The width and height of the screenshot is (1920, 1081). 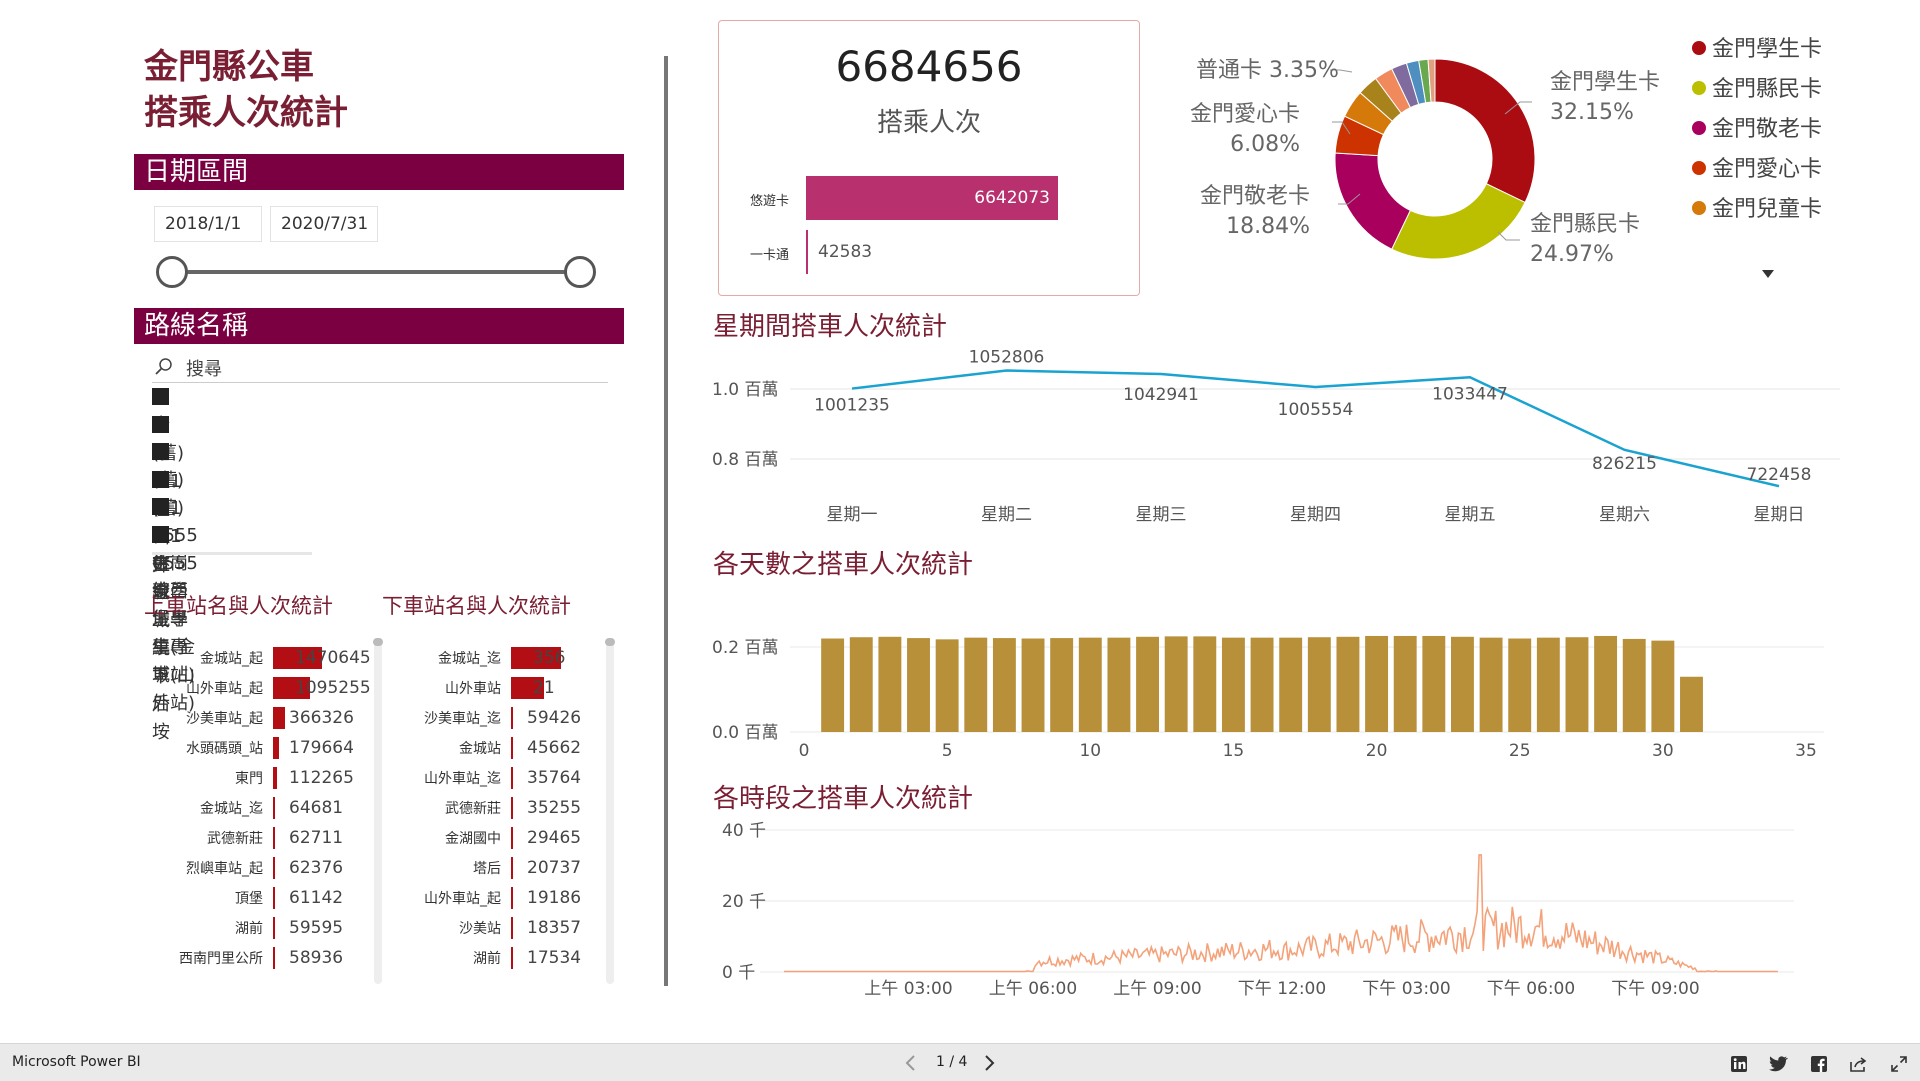 I want to click on day-bar-chart: 0.2 百萬 0.0 百萬 0 5 10 15 20 25 30 35, so click(x=1275, y=695).